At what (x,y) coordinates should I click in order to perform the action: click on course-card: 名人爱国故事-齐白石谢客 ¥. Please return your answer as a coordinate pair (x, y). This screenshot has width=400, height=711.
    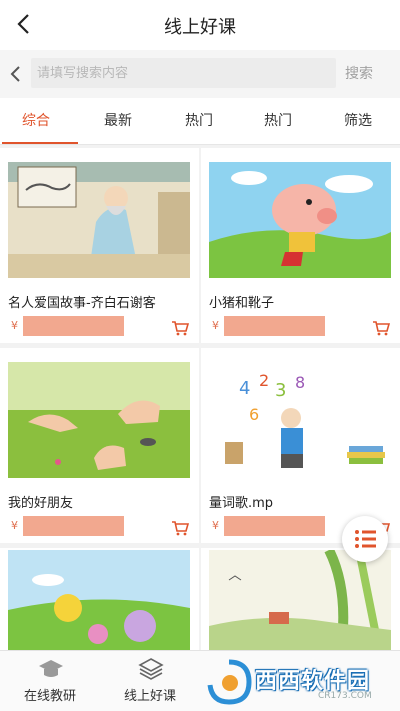
    Looking at the image, I should click on (99, 245).